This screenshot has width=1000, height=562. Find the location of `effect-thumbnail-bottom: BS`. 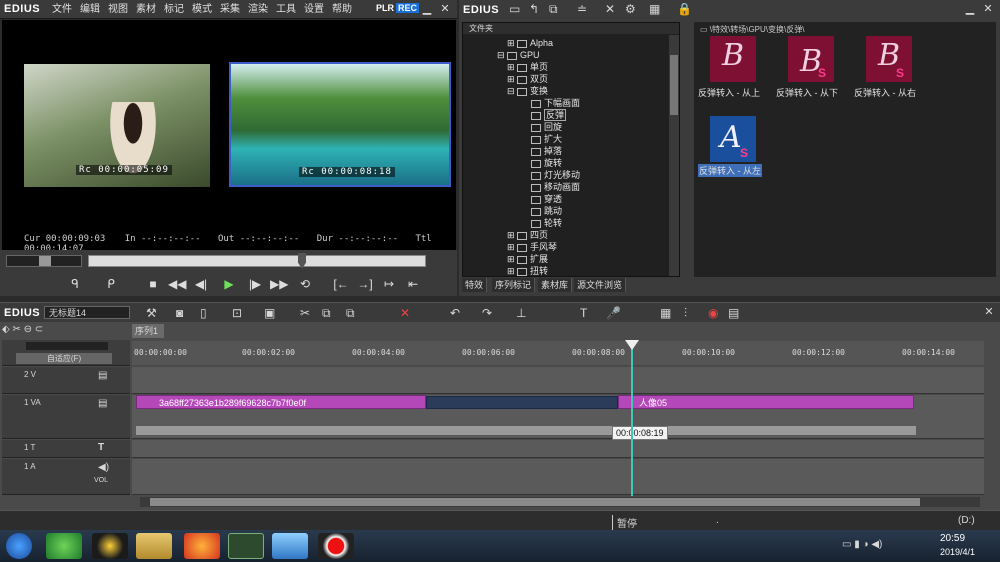

effect-thumbnail-bottom: BS is located at coordinates (811, 59).